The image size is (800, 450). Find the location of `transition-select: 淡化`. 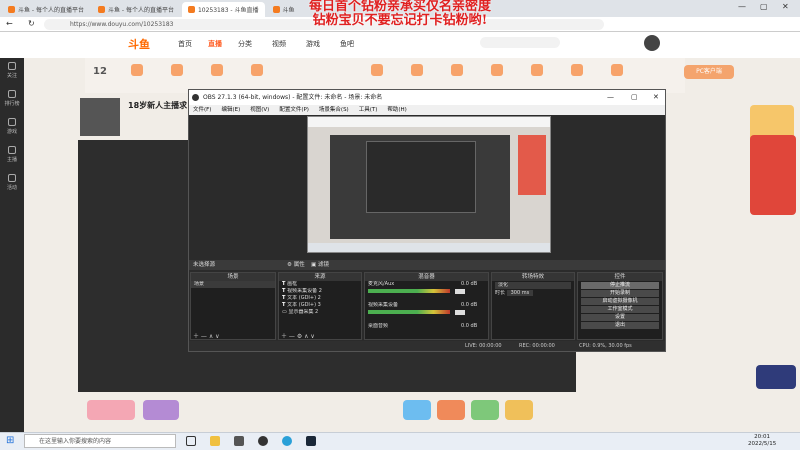

transition-select: 淡化 is located at coordinates (533, 285).